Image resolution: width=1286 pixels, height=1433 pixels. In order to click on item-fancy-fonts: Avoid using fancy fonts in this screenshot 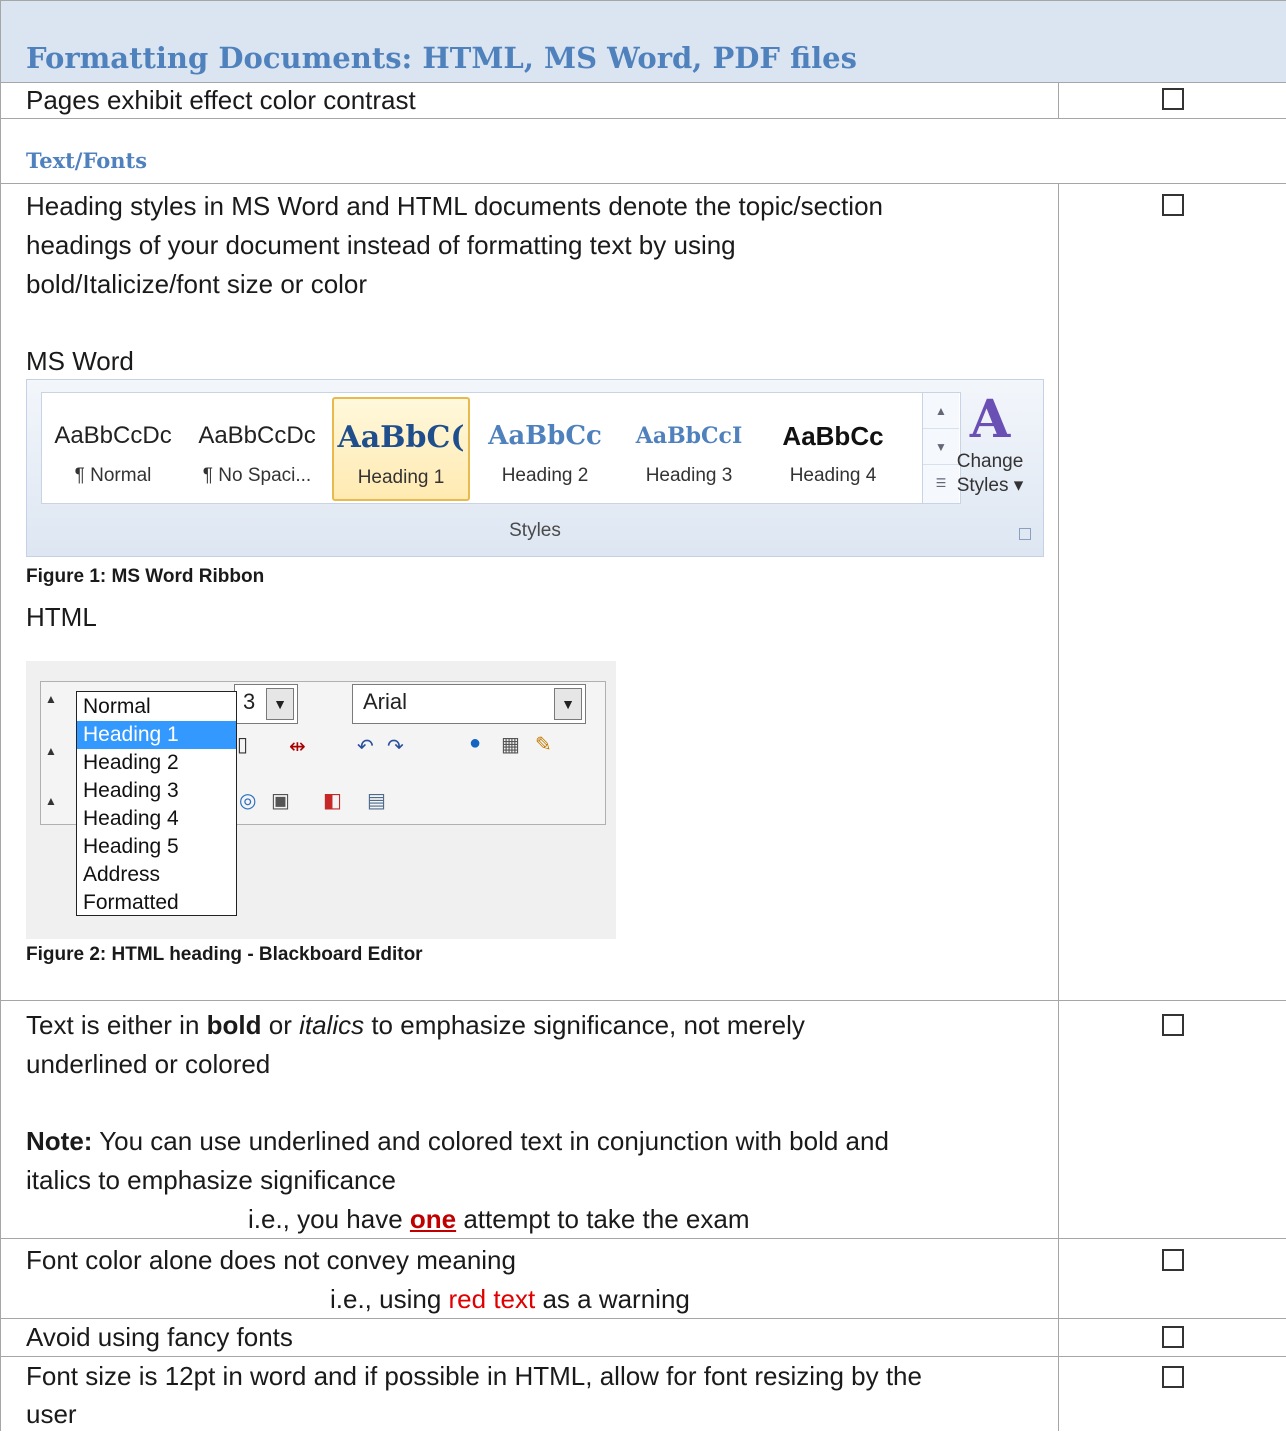, I will do `click(159, 1337)`.